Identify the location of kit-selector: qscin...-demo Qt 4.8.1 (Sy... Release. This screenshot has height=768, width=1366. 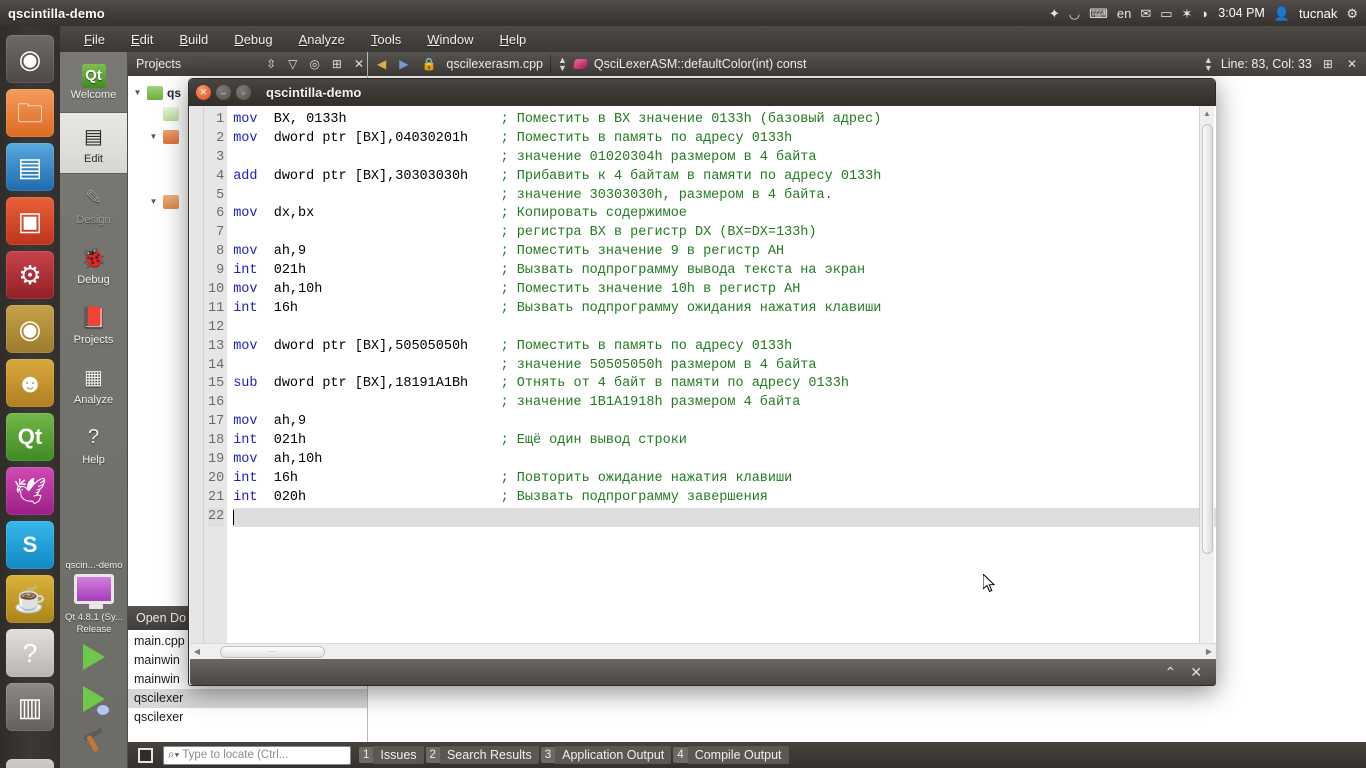
(94, 664).